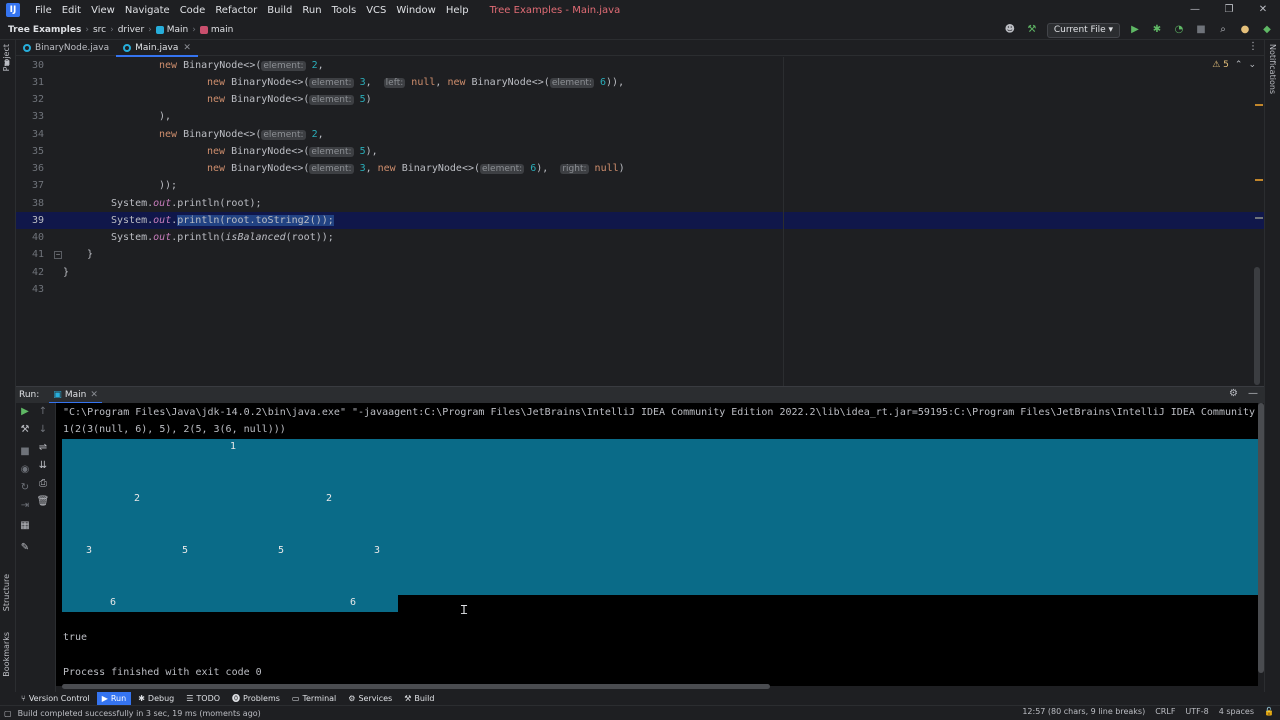 The height and width of the screenshot is (720, 1280). I want to click on trash-icon: 🗑, so click(43, 502).